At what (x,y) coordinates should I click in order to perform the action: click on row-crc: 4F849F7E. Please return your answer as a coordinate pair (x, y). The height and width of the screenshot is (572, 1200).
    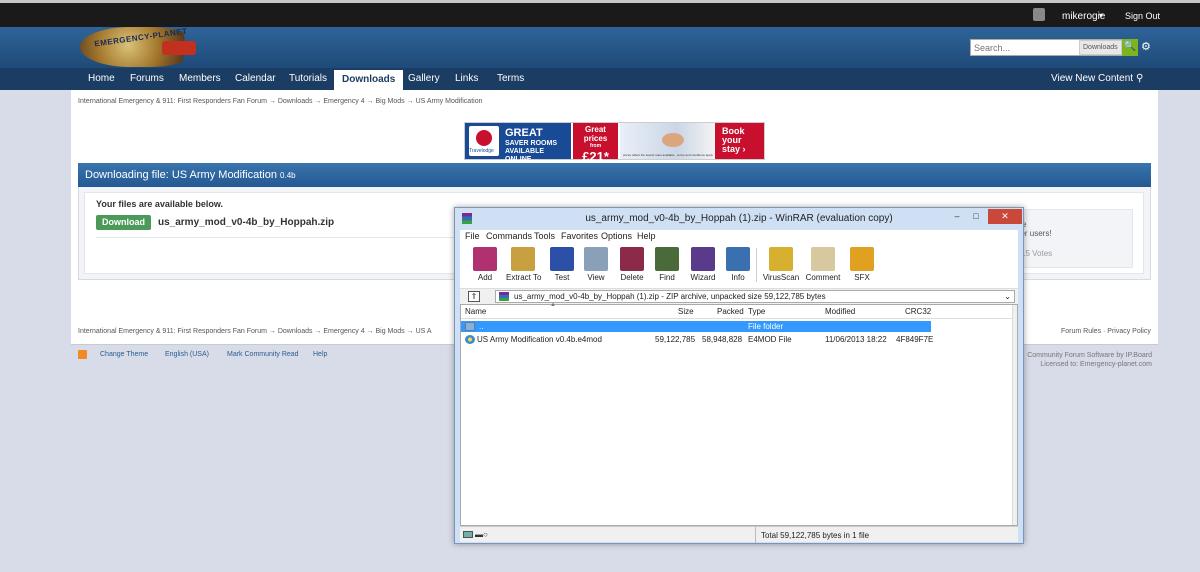
    Looking at the image, I should click on (915, 339).